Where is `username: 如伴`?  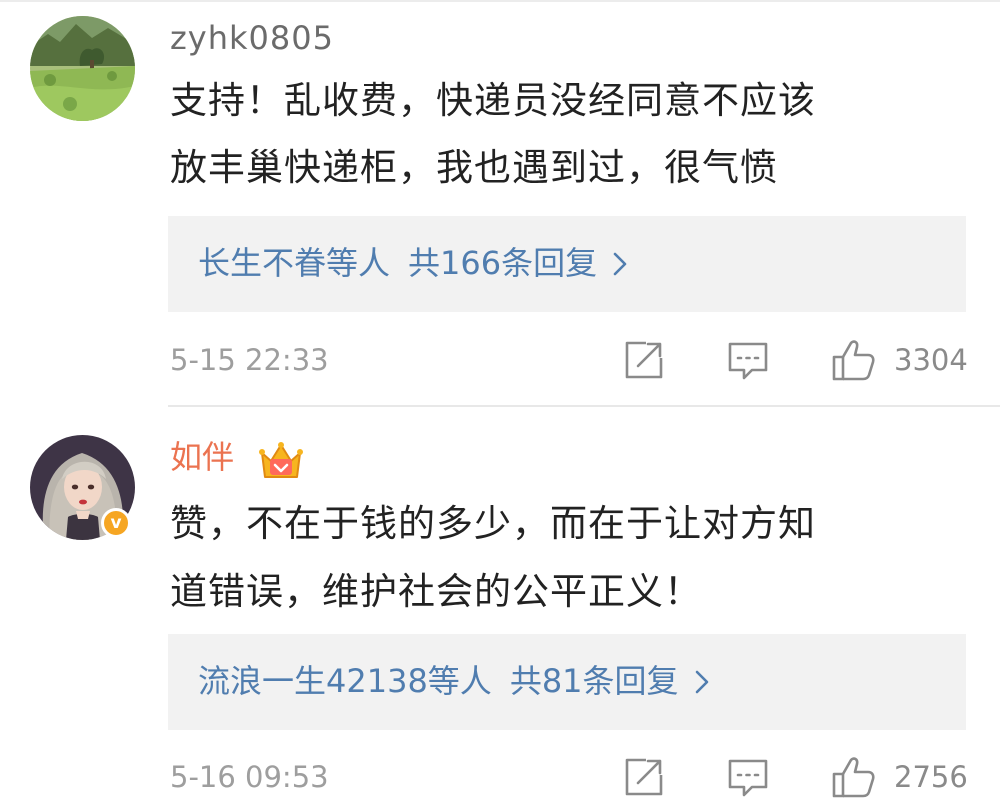
username: 如伴 is located at coordinates (202, 457).